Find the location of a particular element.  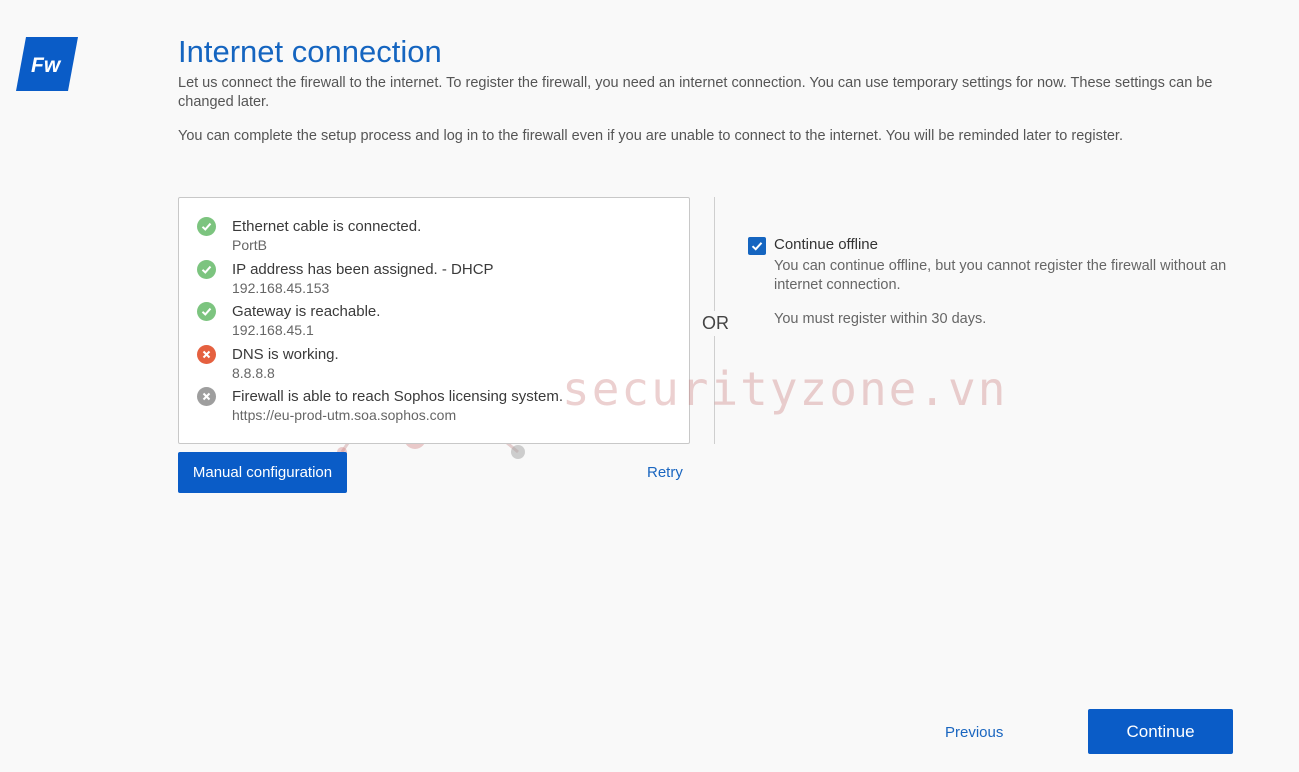

retry-link: Retry is located at coordinates (665, 472).